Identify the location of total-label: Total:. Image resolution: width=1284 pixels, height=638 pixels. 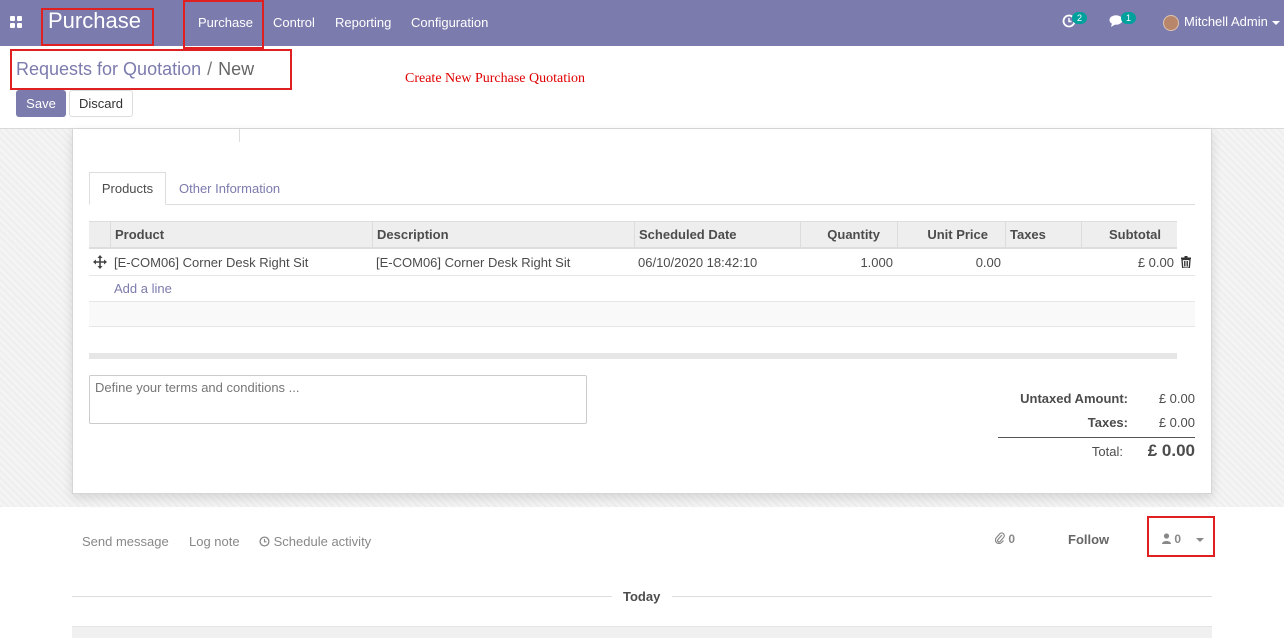
(1107, 451).